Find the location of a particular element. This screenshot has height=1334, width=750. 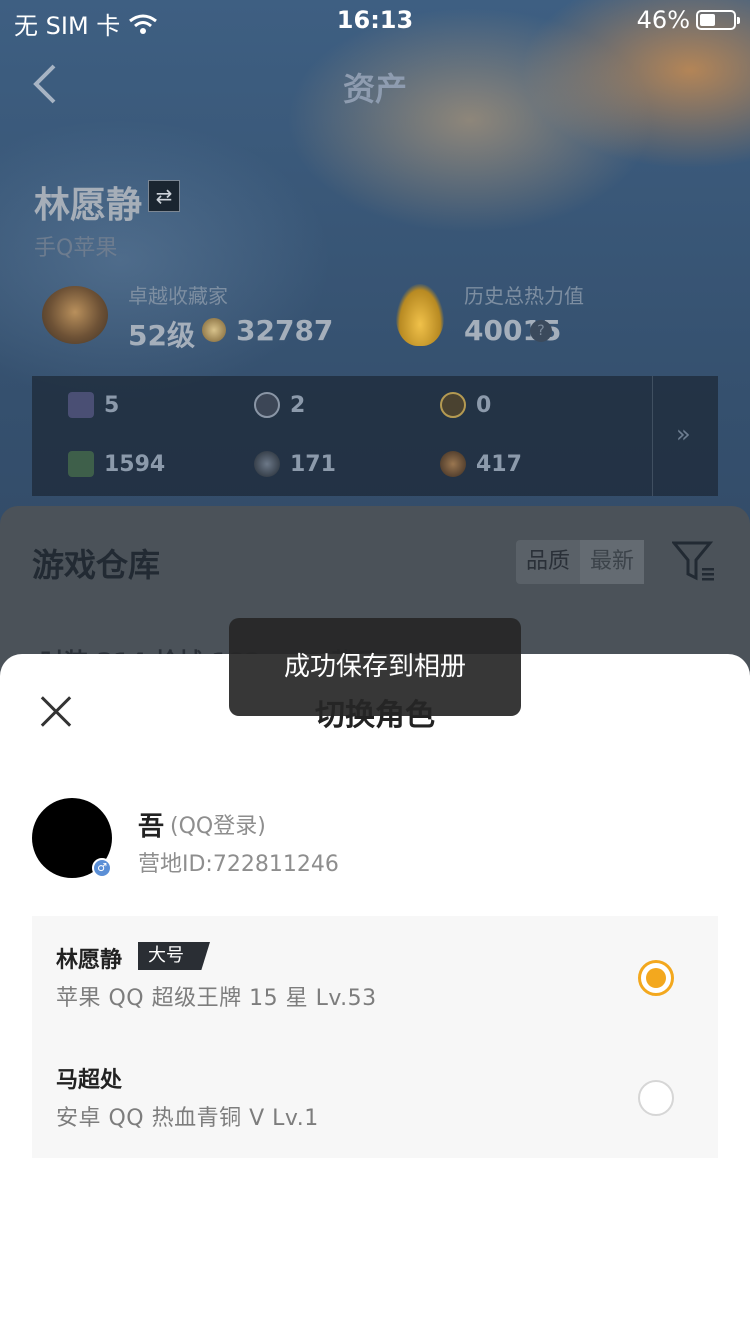

asset-item: 5 is located at coordinates (93, 405).